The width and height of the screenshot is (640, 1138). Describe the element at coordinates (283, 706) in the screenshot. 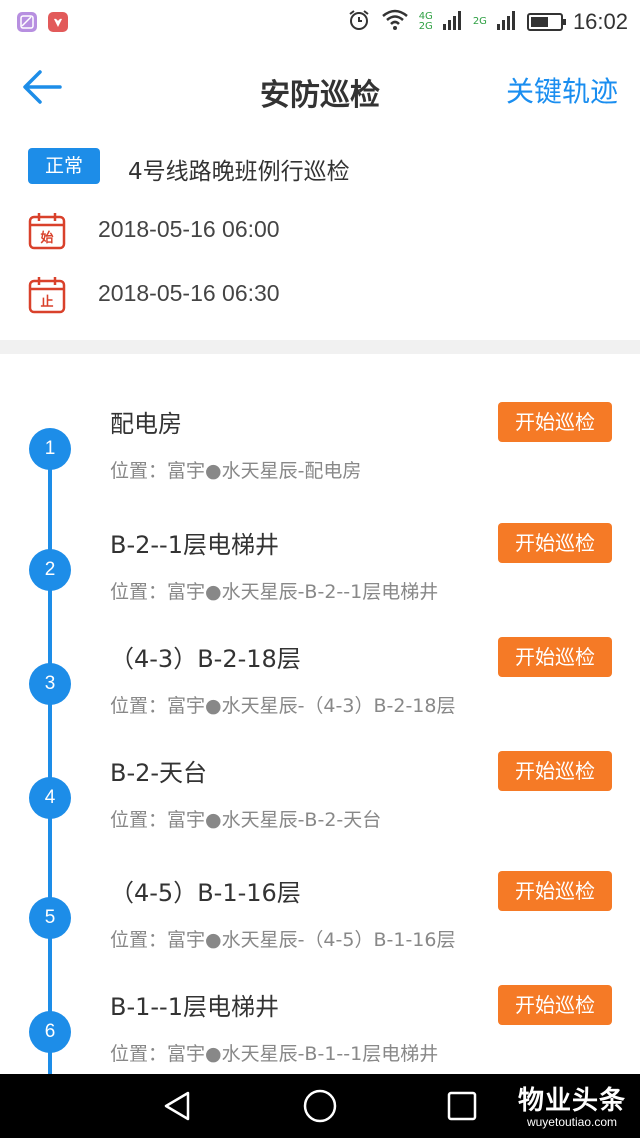

I see `checkpoint-location: 位置：富宇●水天星辰-（4-3）B-2-18层` at that location.